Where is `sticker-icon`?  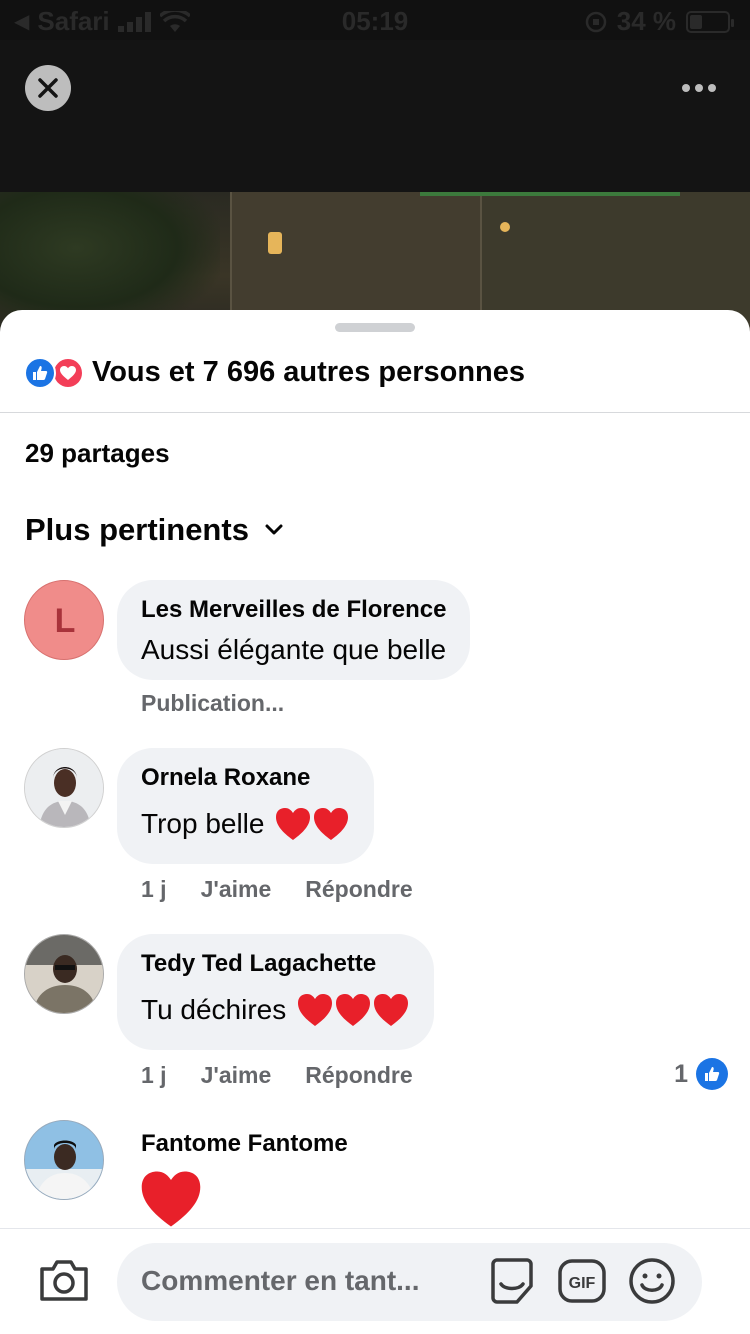
sticker-icon is located at coordinates (512, 1281).